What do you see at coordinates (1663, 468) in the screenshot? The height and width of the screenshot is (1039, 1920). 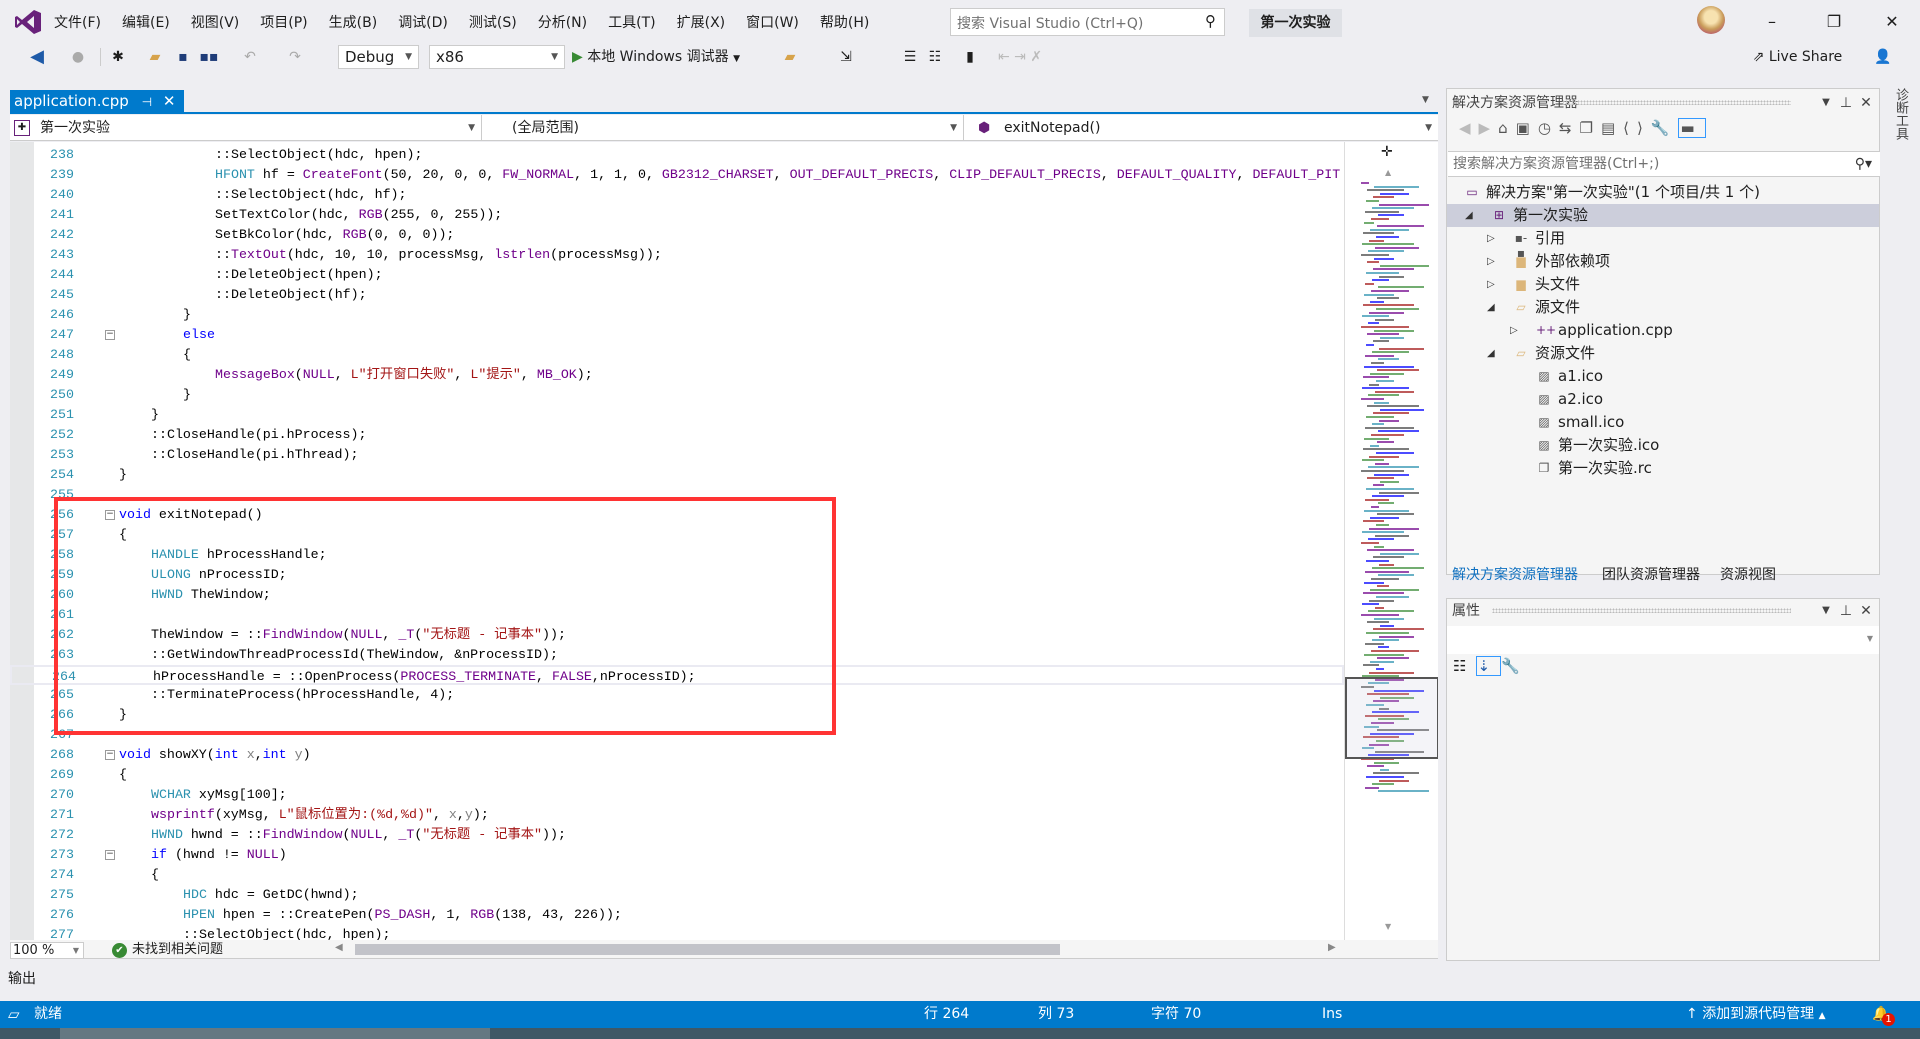 I see `tree-item: ❐ 第一次实验.rc` at bounding box center [1663, 468].